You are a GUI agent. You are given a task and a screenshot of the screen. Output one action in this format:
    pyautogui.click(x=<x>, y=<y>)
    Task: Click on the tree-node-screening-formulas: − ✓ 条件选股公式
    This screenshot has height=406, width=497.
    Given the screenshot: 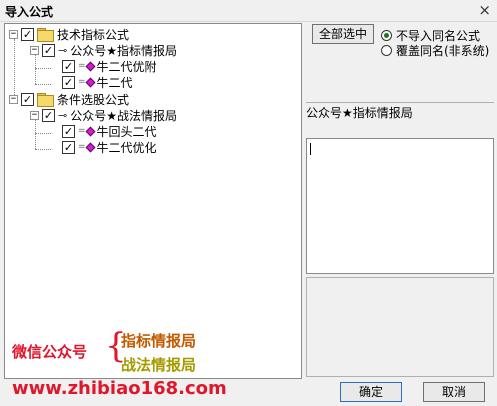 What is the action you would take?
    pyautogui.click(x=69, y=99)
    